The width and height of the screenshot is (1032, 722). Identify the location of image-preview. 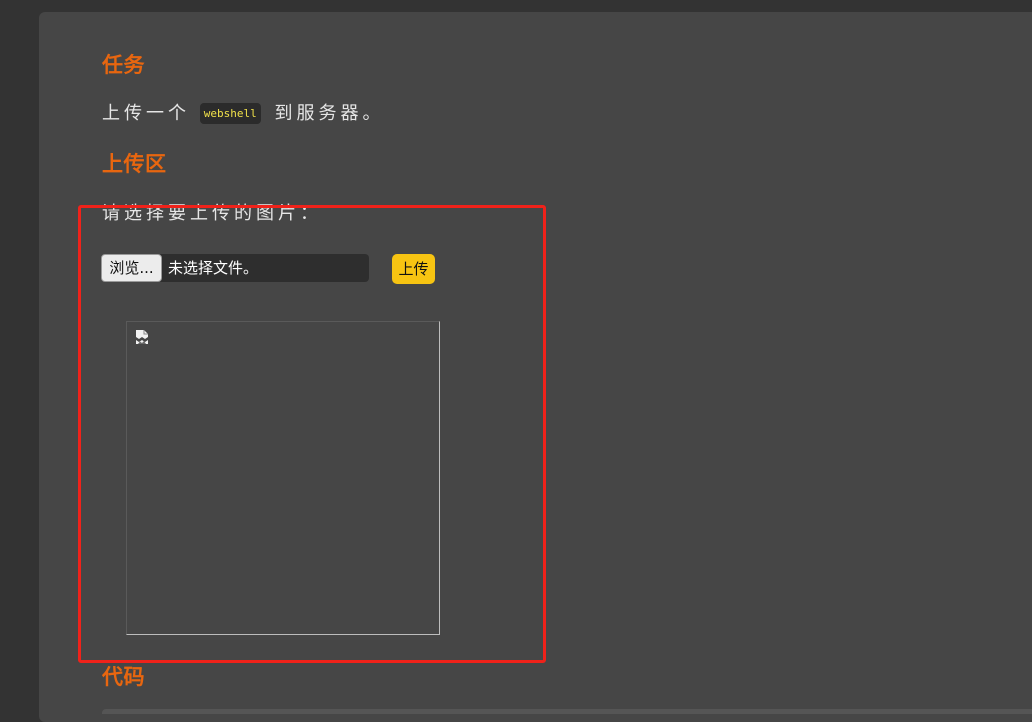
(283, 478).